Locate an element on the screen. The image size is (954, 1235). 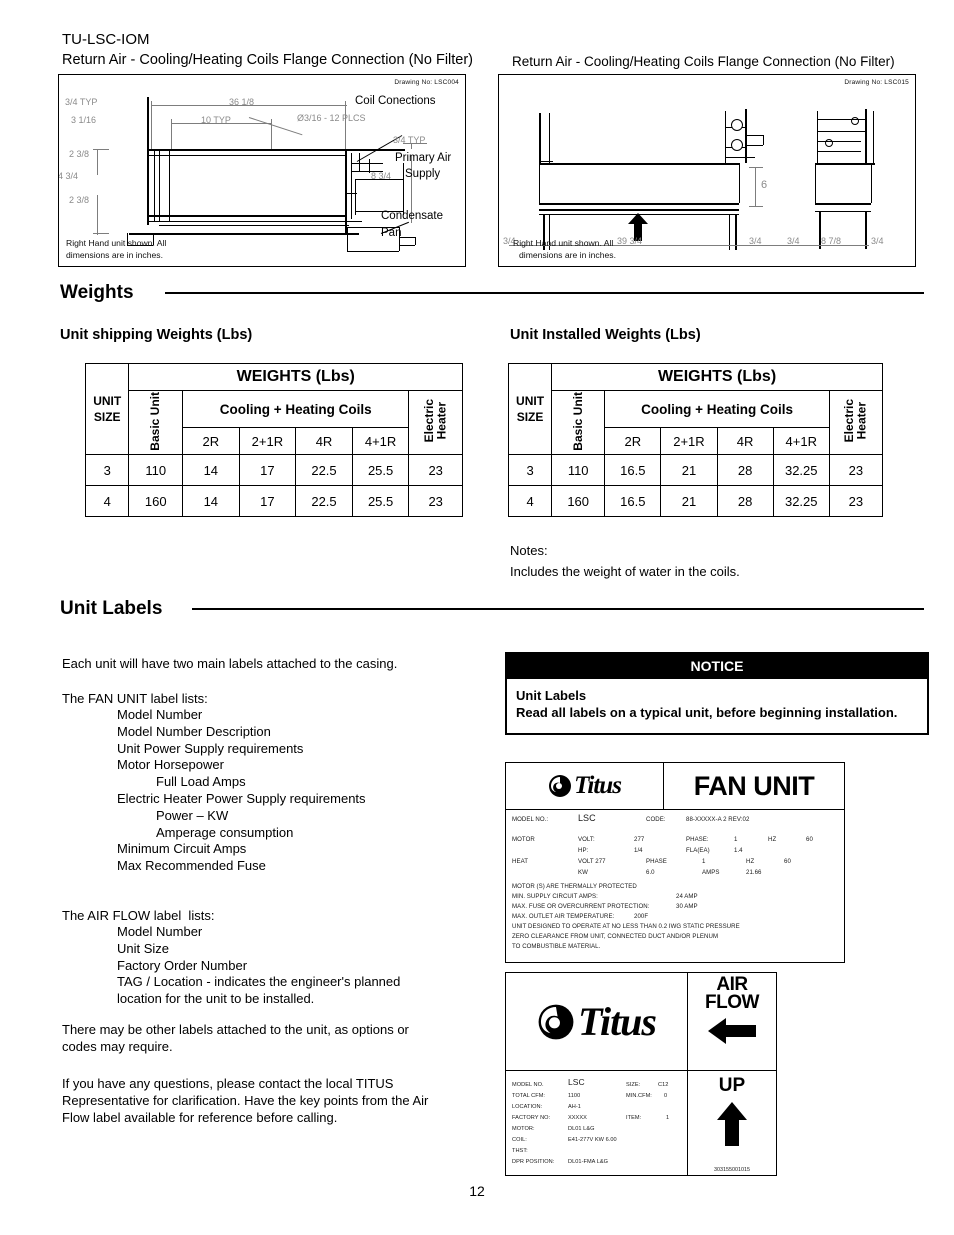
fan-heat-amps-label: AMPS is located at coordinates (711, 872).